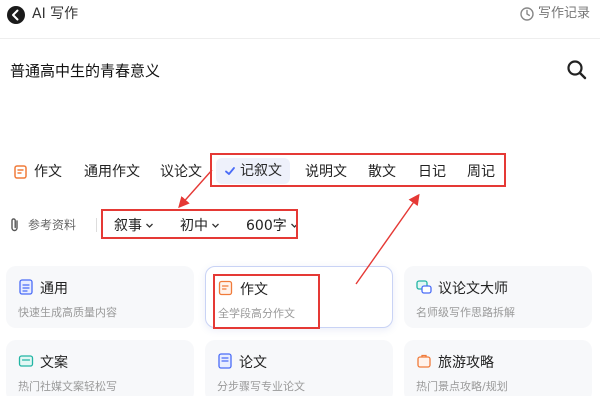 The width and height of the screenshot is (600, 396). Describe the element at coordinates (14, 224) in the screenshot. I see `paperclip-icon` at that location.